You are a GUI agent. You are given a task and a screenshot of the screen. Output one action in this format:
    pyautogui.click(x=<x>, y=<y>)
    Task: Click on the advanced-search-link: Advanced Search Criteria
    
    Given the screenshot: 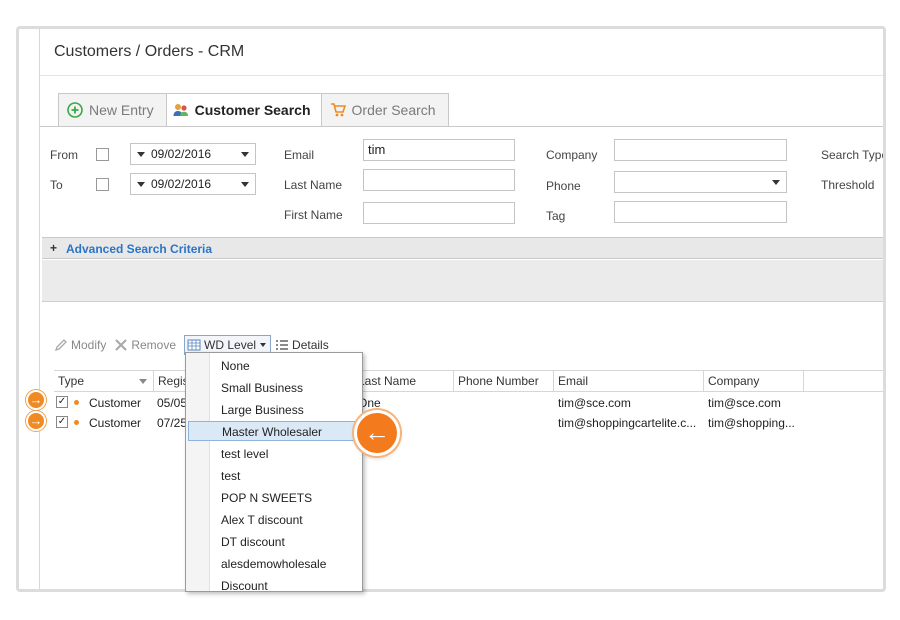 What is the action you would take?
    pyautogui.click(x=139, y=249)
    